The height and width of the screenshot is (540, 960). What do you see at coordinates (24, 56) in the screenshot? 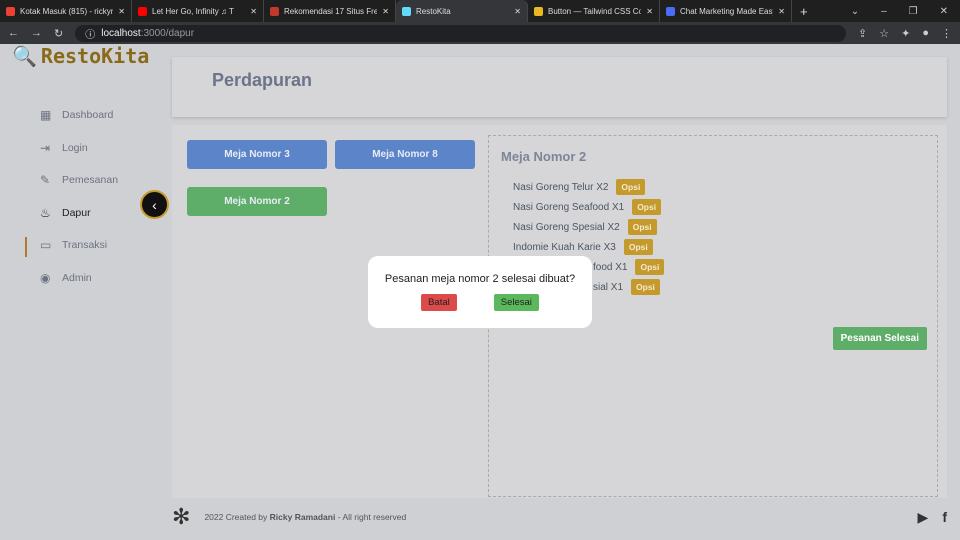
I see `search-food-icon: 🔍` at bounding box center [24, 56].